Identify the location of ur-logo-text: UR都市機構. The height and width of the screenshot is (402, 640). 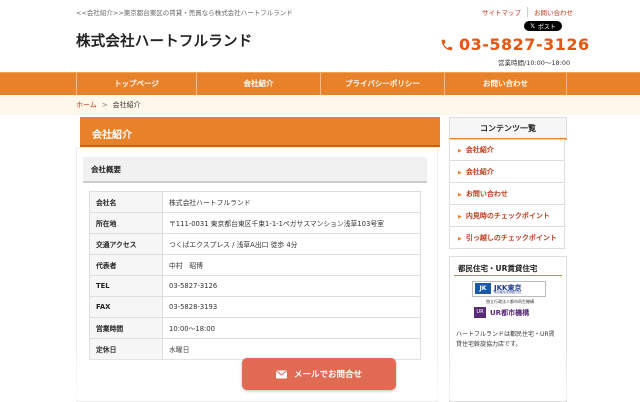
(510, 313).